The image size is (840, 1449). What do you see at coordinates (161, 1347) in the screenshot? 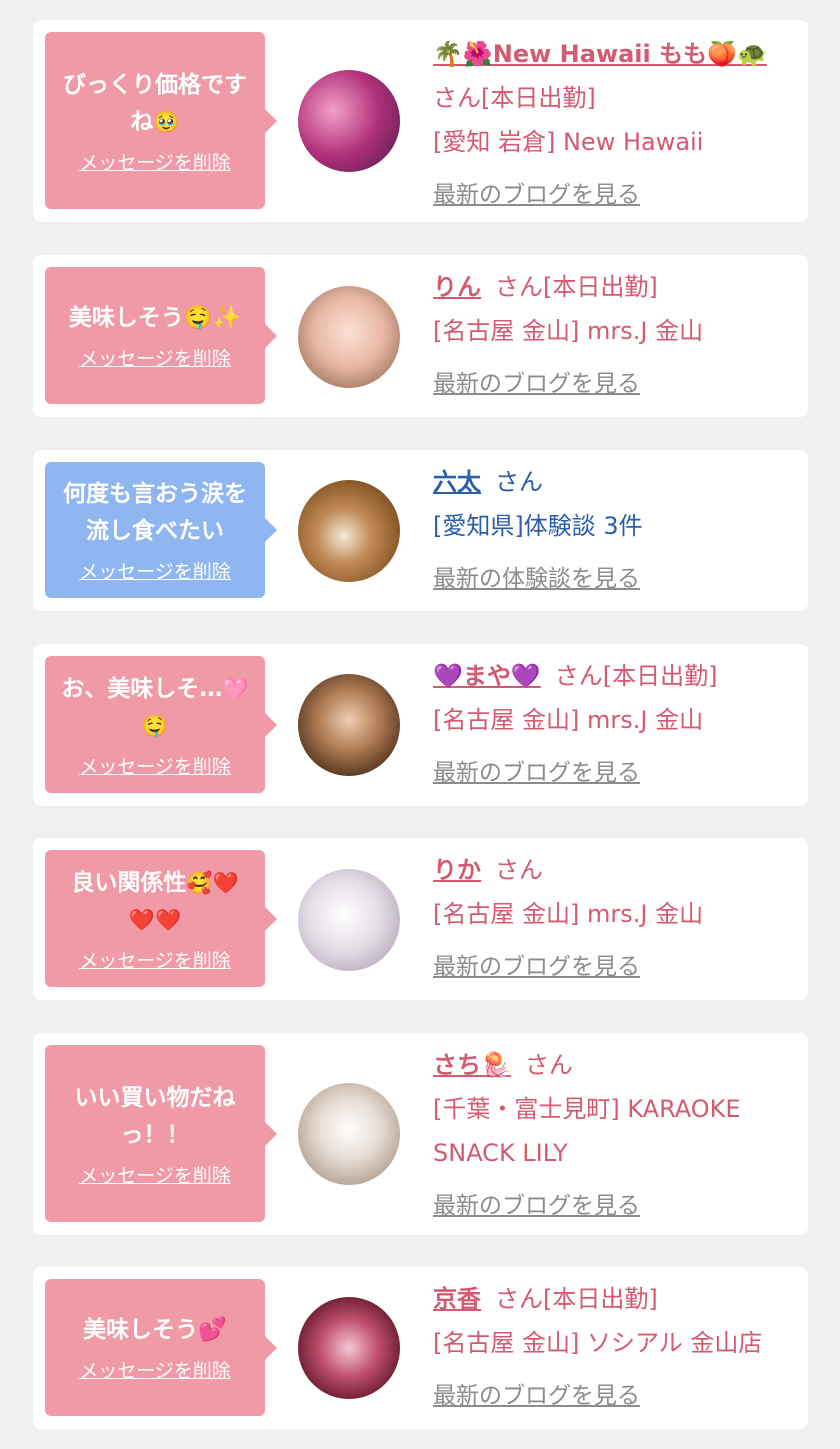
I see `message-bubble: 美味しそう💕 メッセージを削除` at bounding box center [161, 1347].